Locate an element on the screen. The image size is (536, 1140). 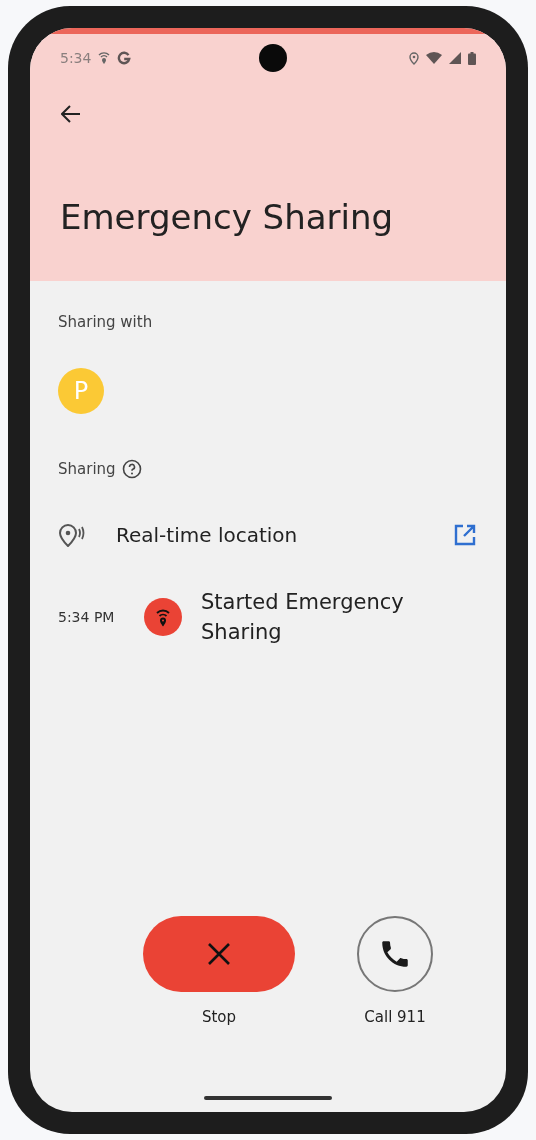
section-label: Sharing is located at coordinates (87, 469).